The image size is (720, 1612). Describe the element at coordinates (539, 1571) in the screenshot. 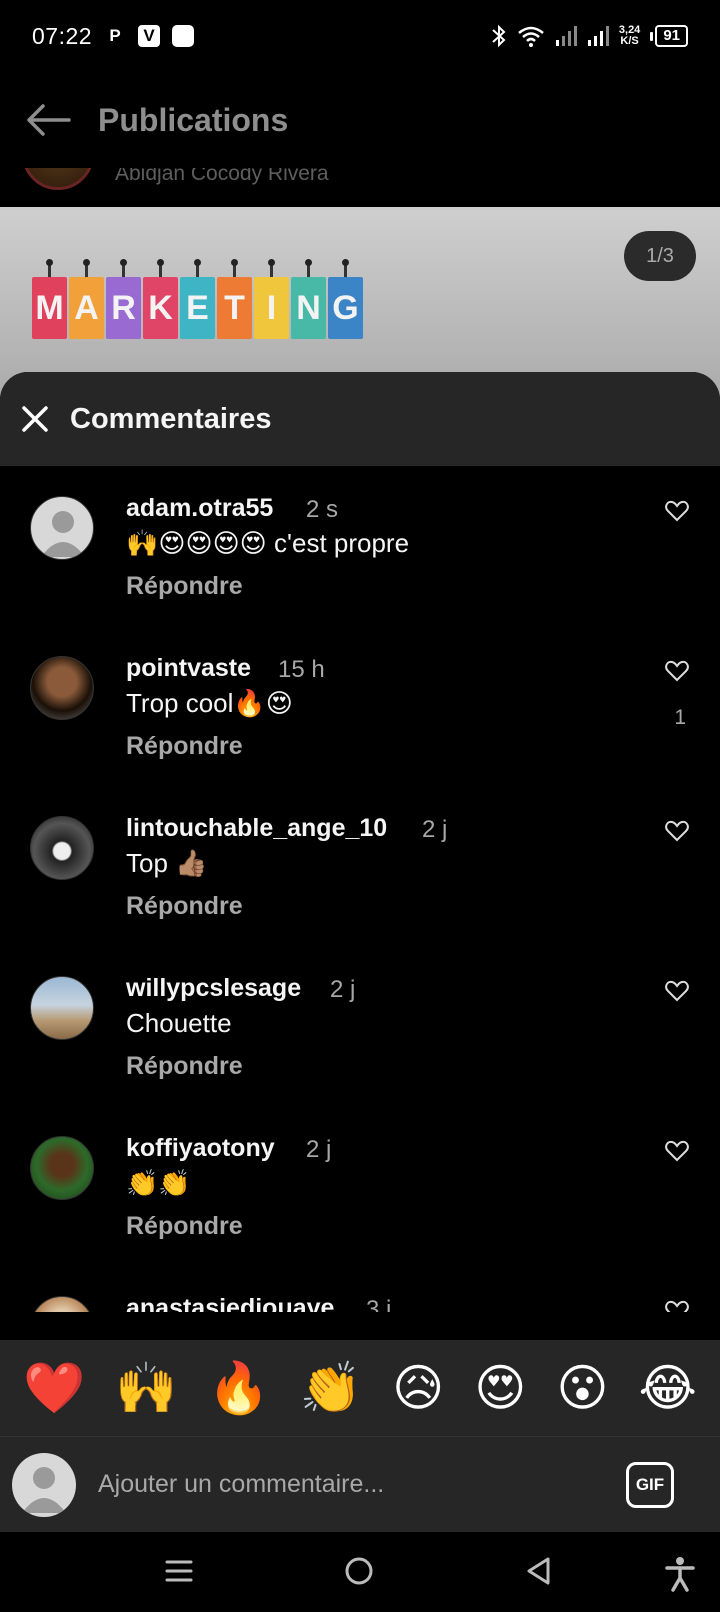

I see `back-triangle-icon` at that location.